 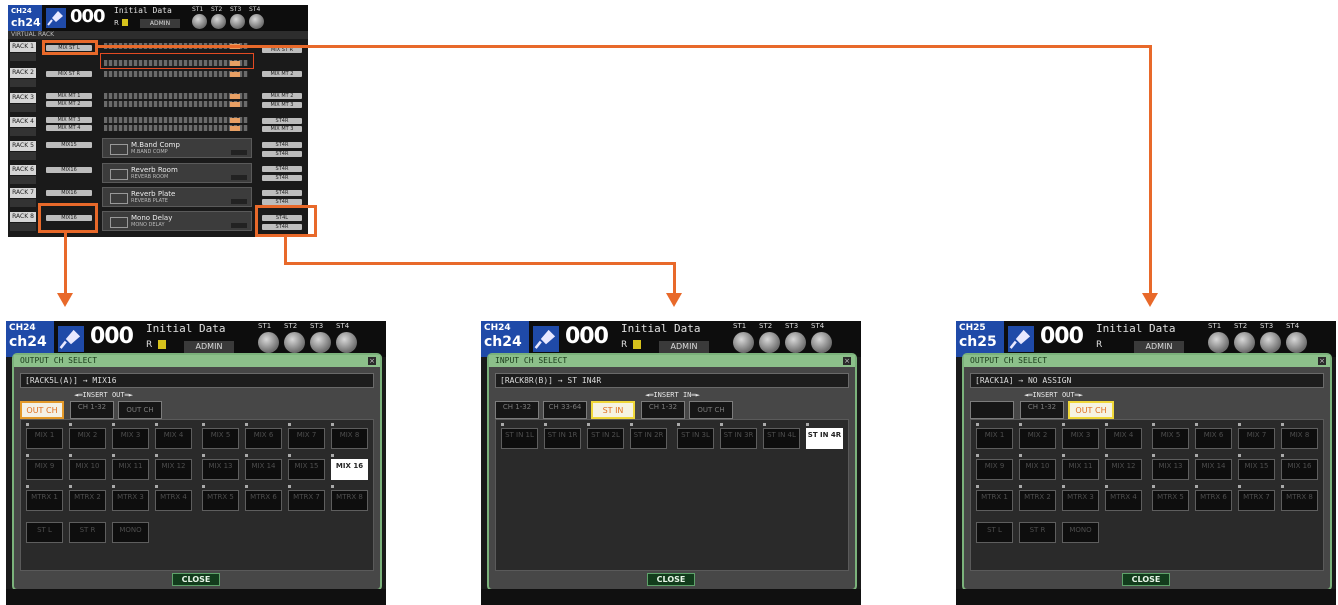 What do you see at coordinates (23, 193) in the screenshot?
I see `rack-label: RACK 7` at bounding box center [23, 193].